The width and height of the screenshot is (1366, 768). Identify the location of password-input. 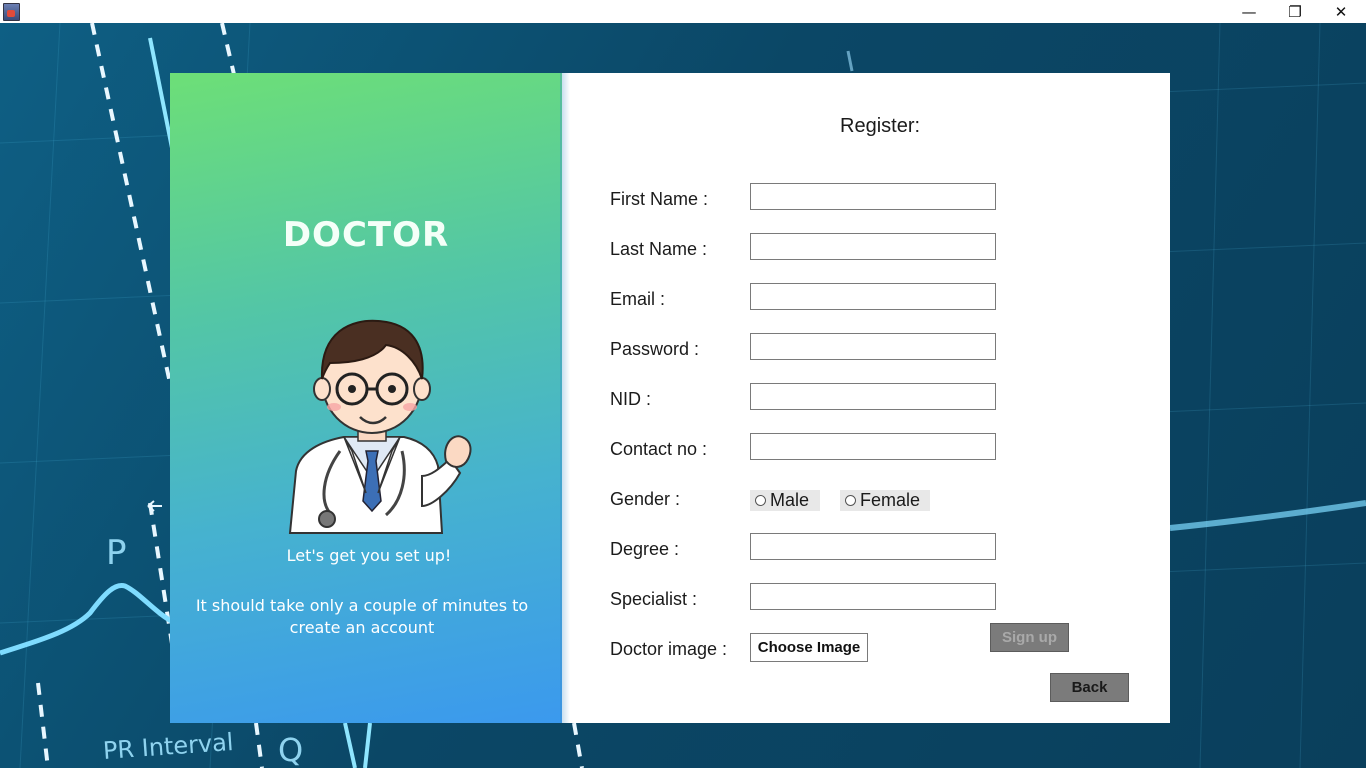
(873, 346).